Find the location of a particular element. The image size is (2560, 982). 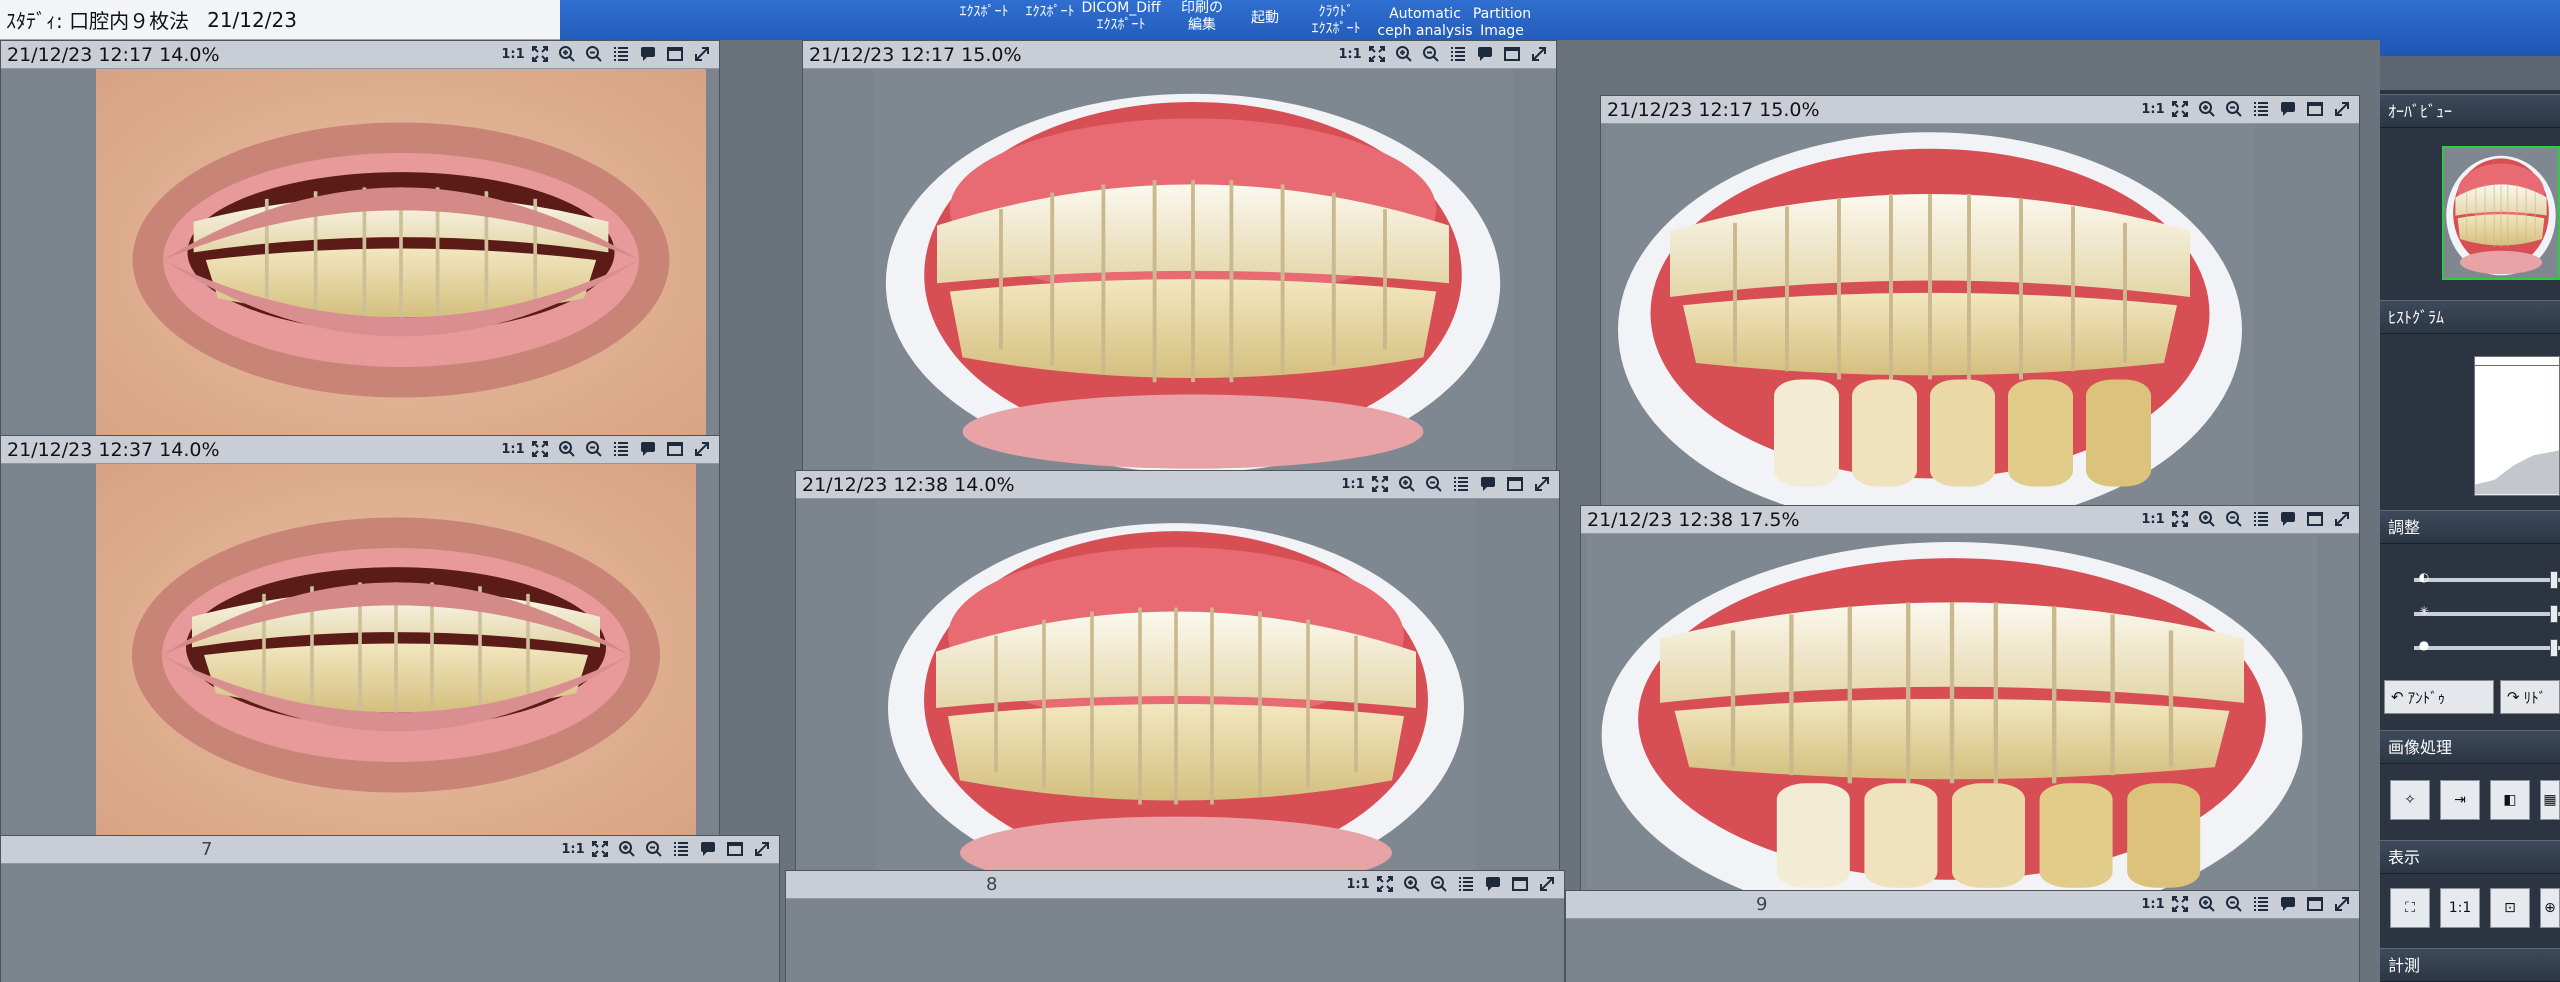

grid-tool-button: ▦ is located at coordinates (2550, 800).